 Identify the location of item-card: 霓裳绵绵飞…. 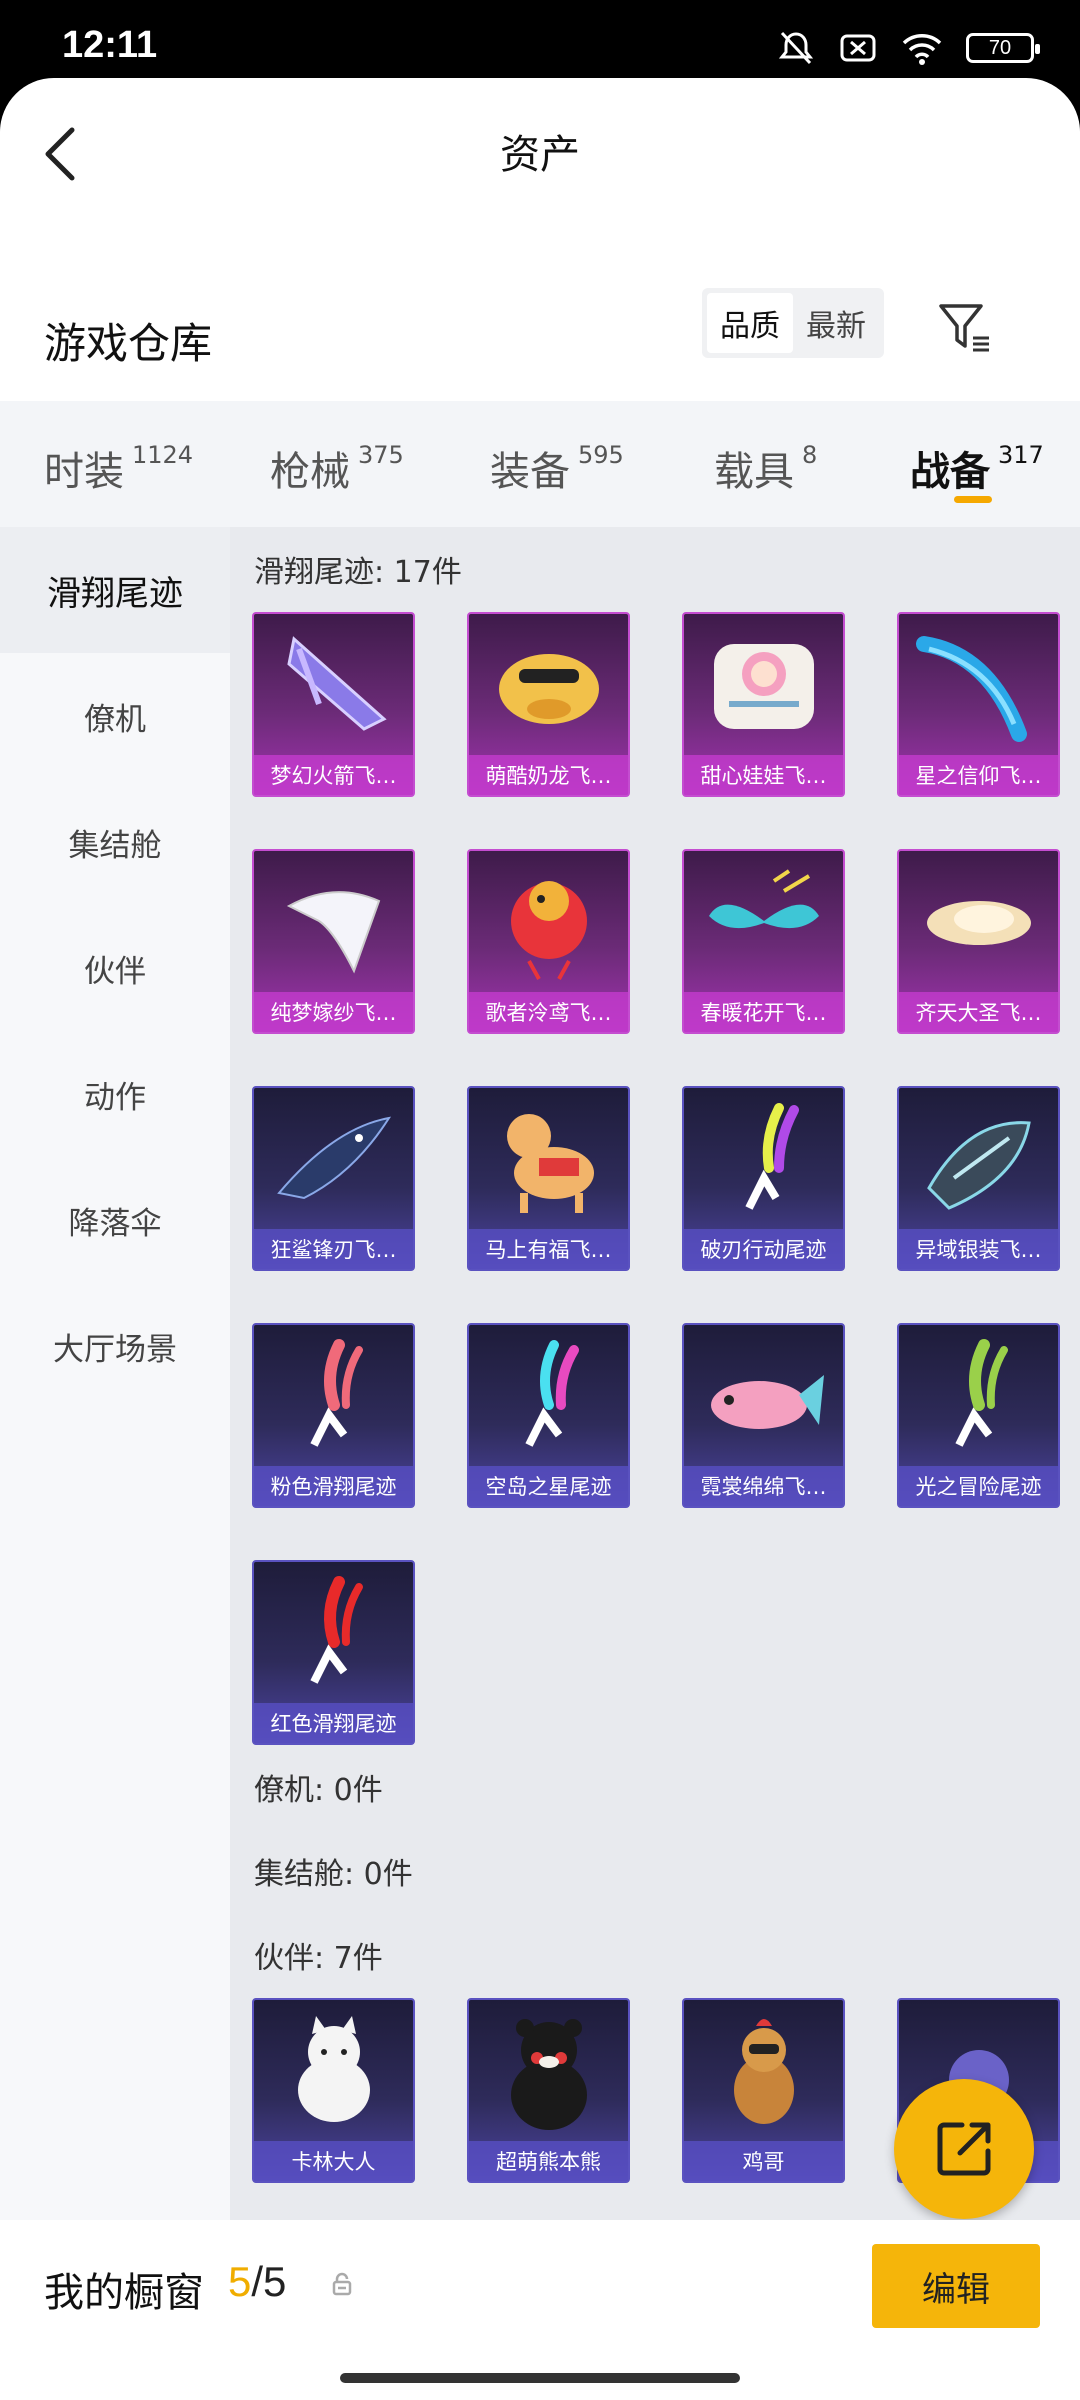
(763, 1415).